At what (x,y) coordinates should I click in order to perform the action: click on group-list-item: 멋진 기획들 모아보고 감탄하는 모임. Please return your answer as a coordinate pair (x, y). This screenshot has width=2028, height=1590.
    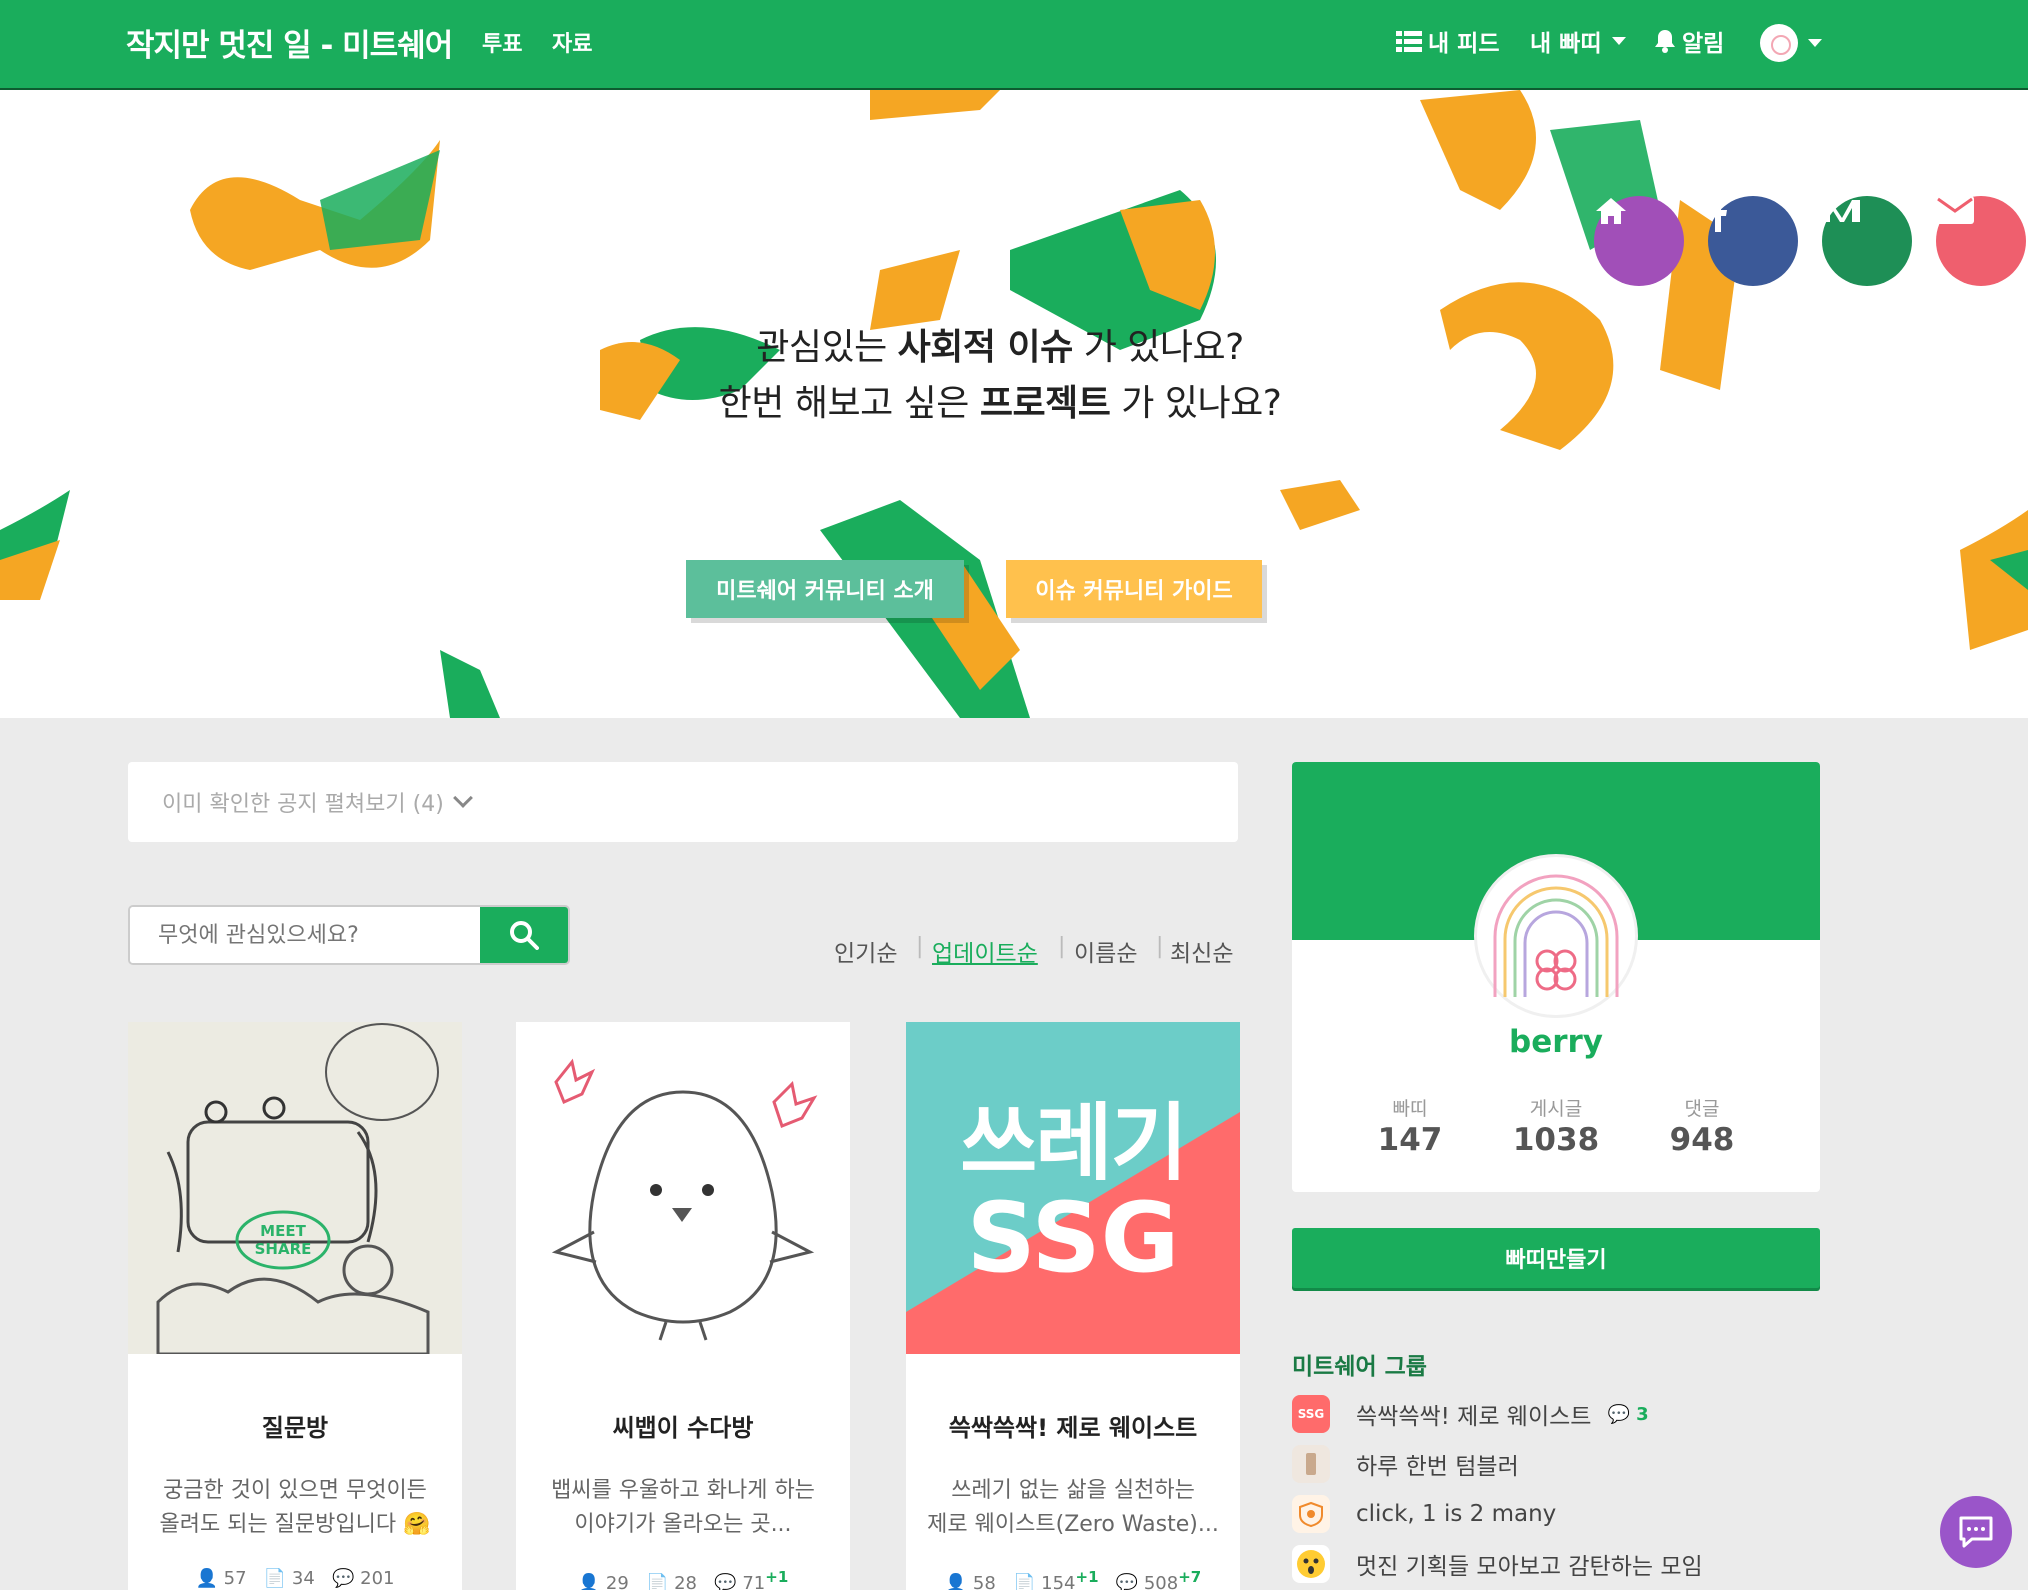
    Looking at the image, I should click on (1497, 1564).